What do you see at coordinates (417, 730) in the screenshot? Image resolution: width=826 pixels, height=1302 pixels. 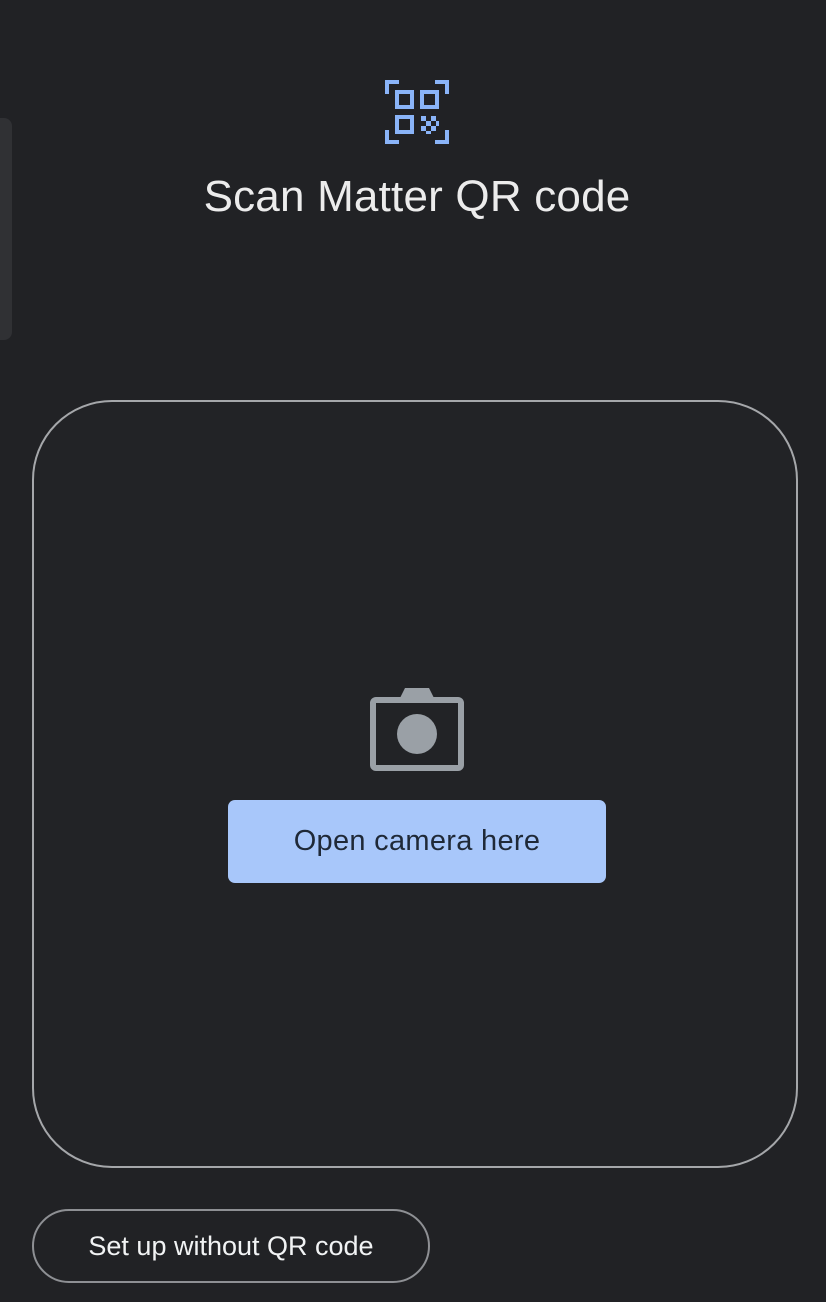 I see `camera-icon` at bounding box center [417, 730].